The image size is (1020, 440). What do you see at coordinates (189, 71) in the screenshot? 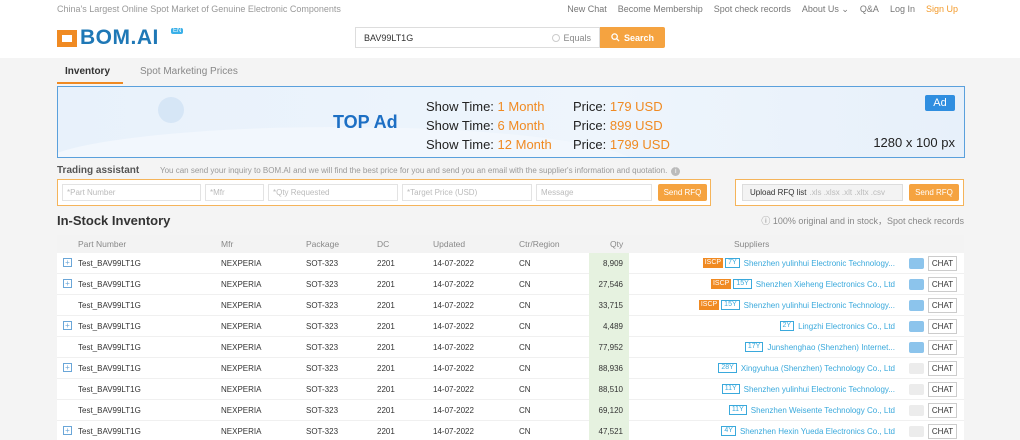
I see `tab-spot-marketing-prices: Spot Marketing Prices` at bounding box center [189, 71].